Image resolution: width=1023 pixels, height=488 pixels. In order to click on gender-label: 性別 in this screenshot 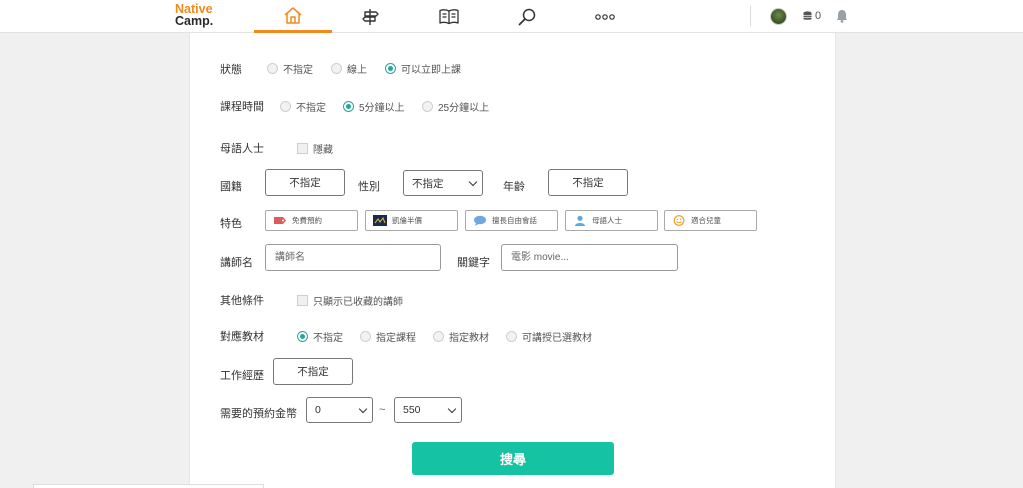, I will do `click(369, 187)`.